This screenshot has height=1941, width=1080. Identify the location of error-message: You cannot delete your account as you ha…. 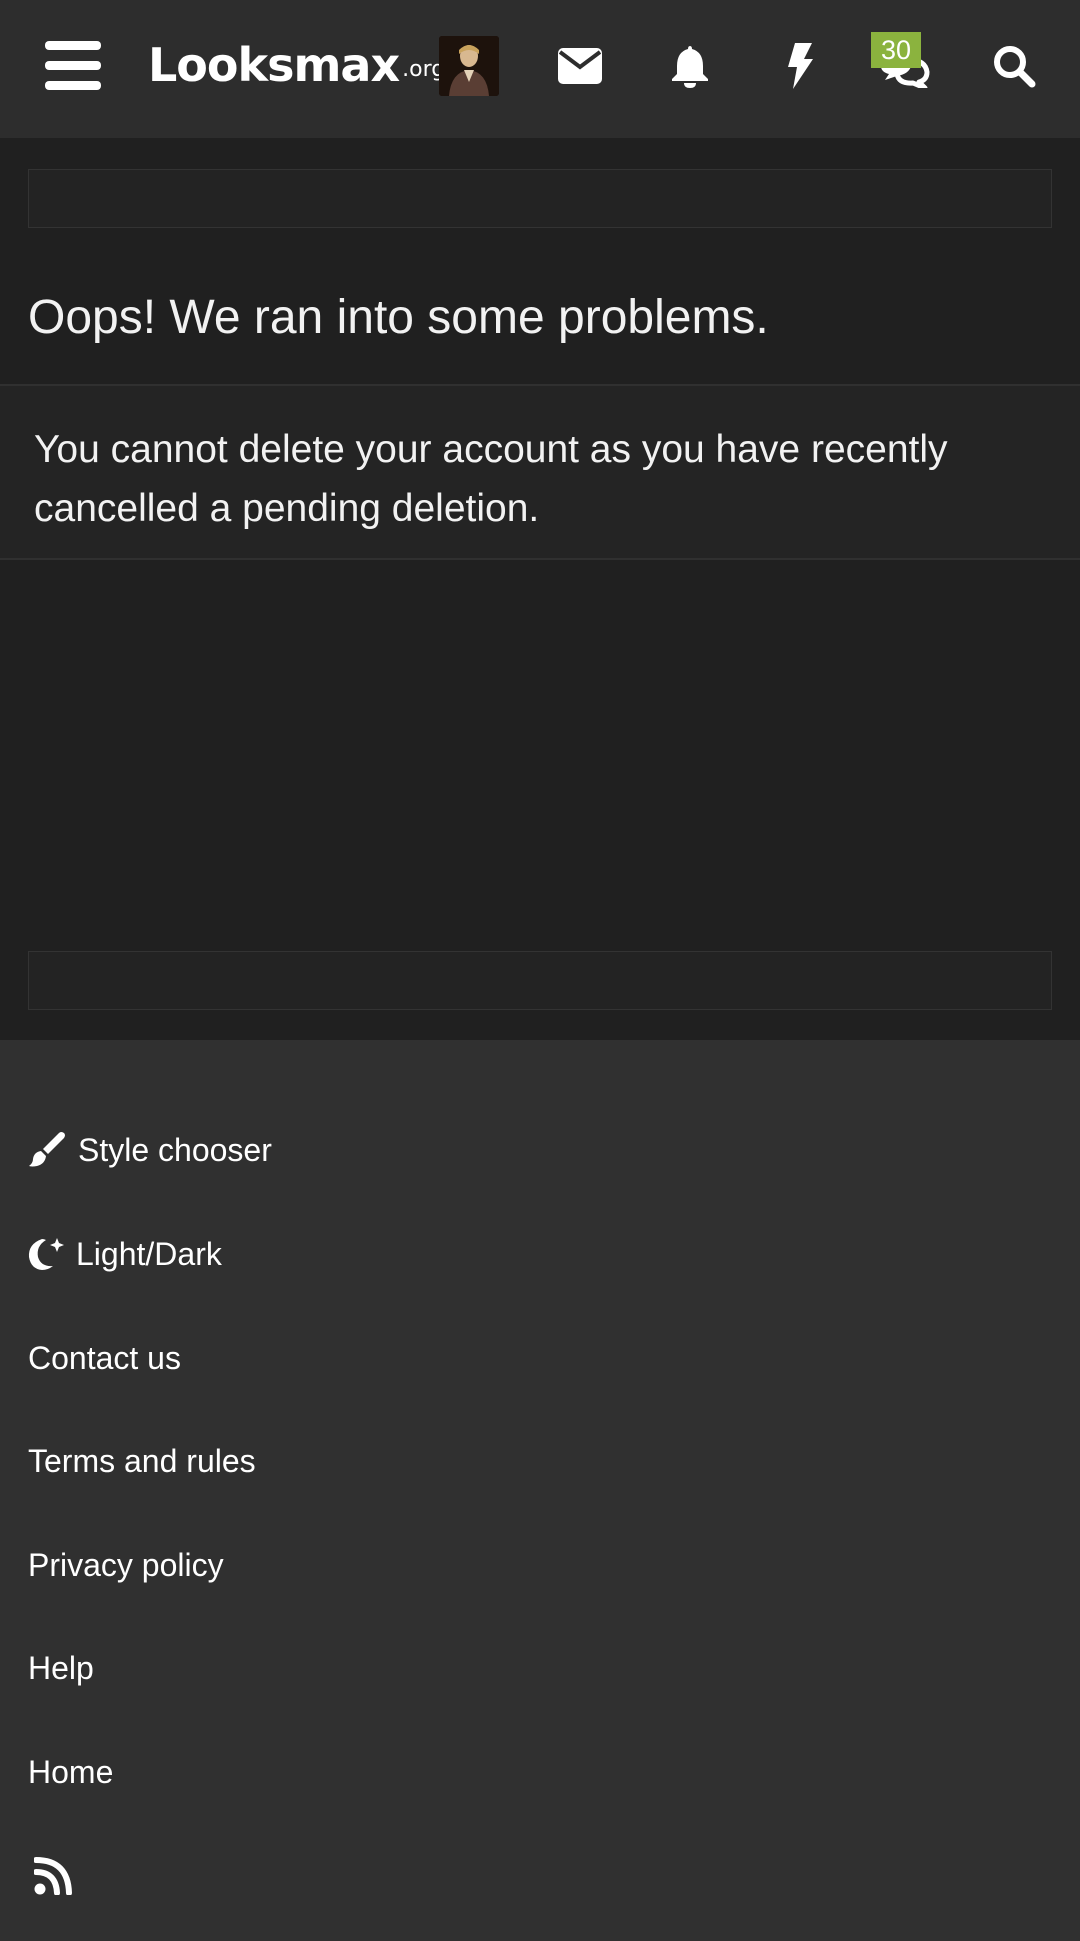
(491, 479).